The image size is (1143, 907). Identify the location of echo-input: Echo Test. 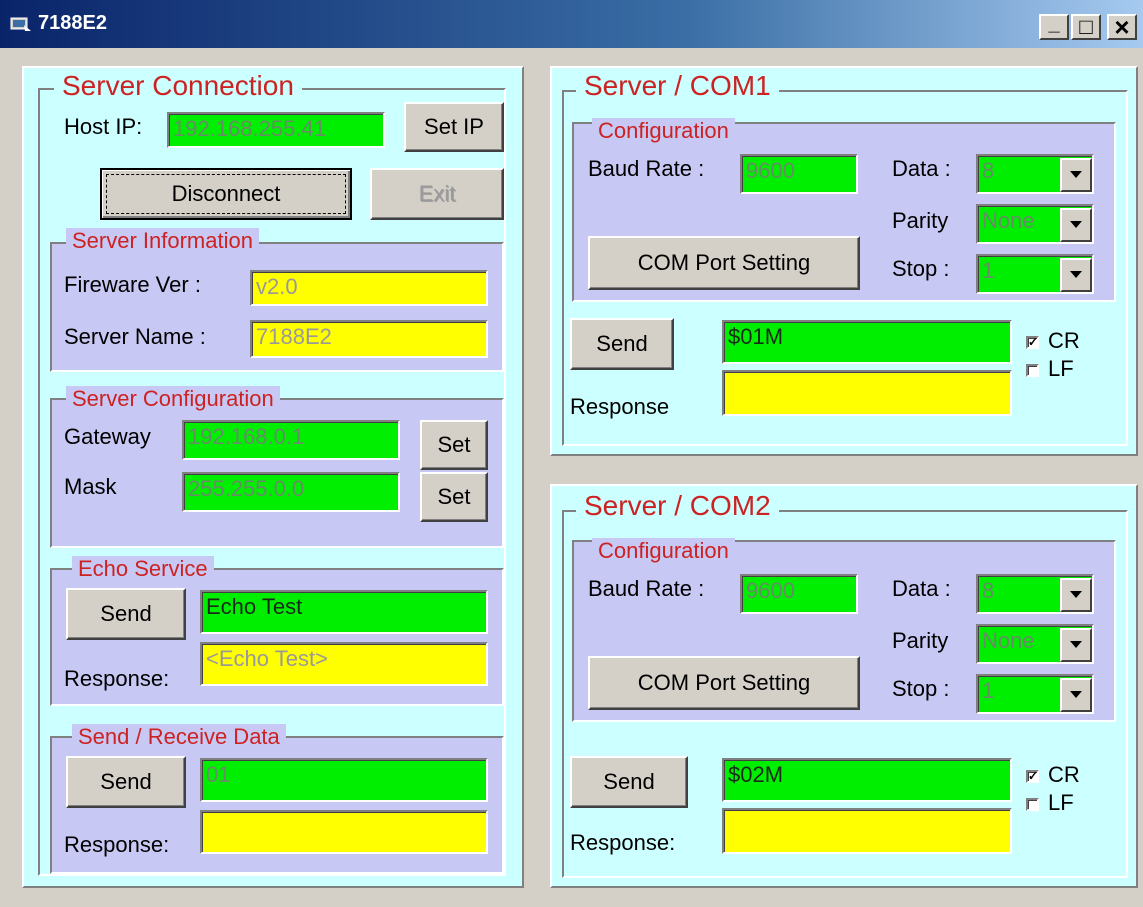
(344, 612).